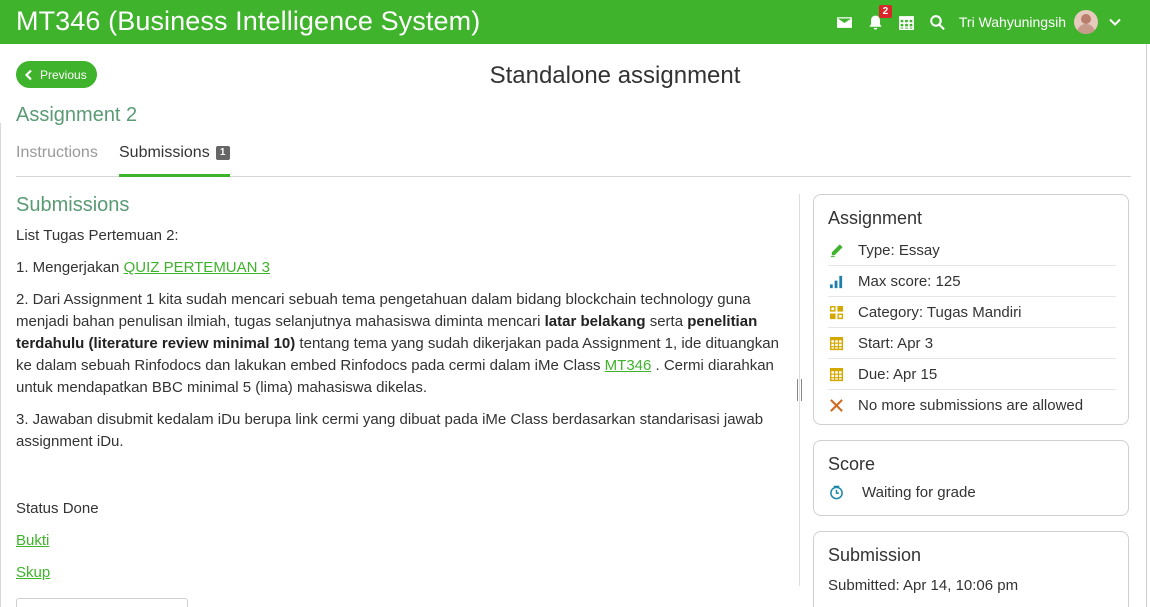  Describe the element at coordinates (1012, 22) in the screenshot. I see `user-name: Tri Wahyuningsih` at that location.